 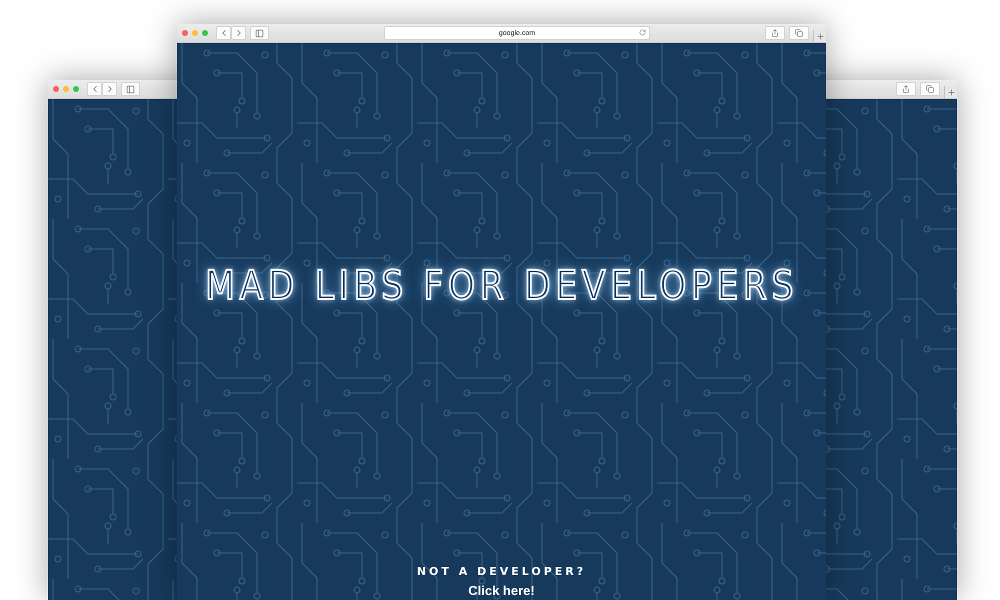 I want to click on click-here-link: Click here!, so click(x=501, y=590).